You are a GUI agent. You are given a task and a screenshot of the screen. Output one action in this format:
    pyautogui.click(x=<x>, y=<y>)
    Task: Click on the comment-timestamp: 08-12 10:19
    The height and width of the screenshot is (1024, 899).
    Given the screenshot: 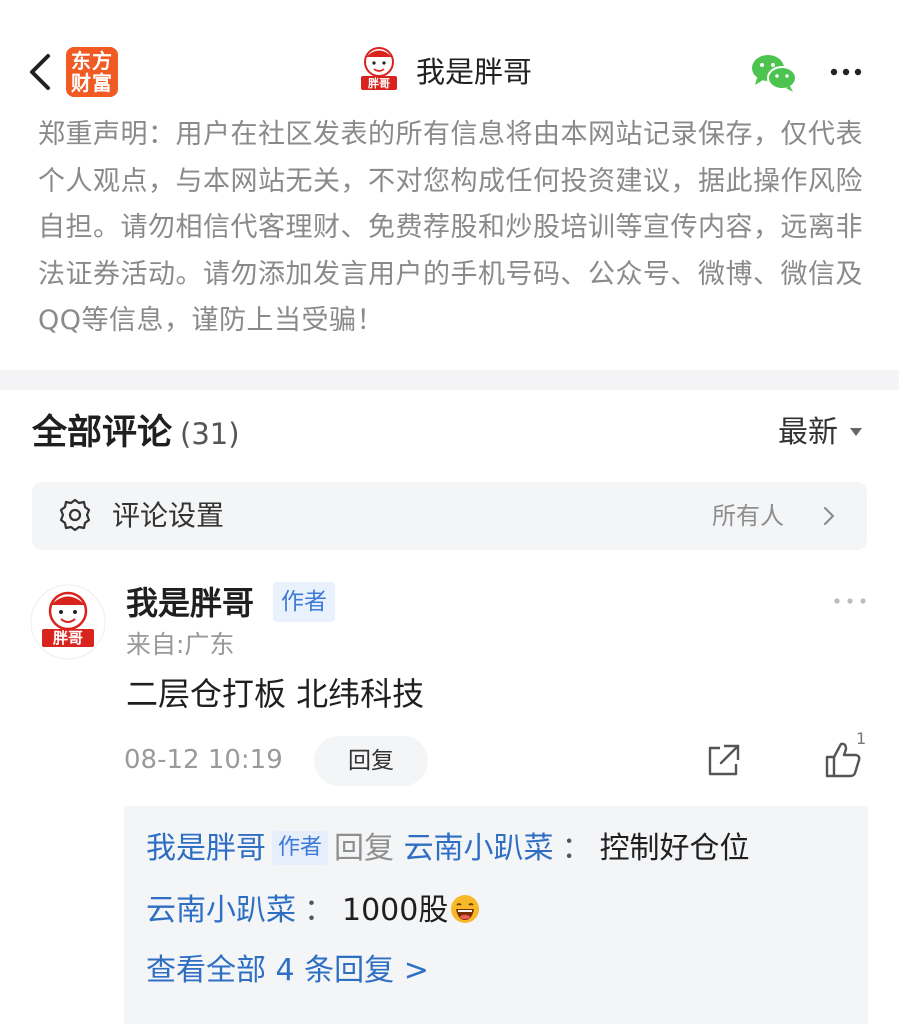 What is the action you would take?
    pyautogui.click(x=203, y=760)
    